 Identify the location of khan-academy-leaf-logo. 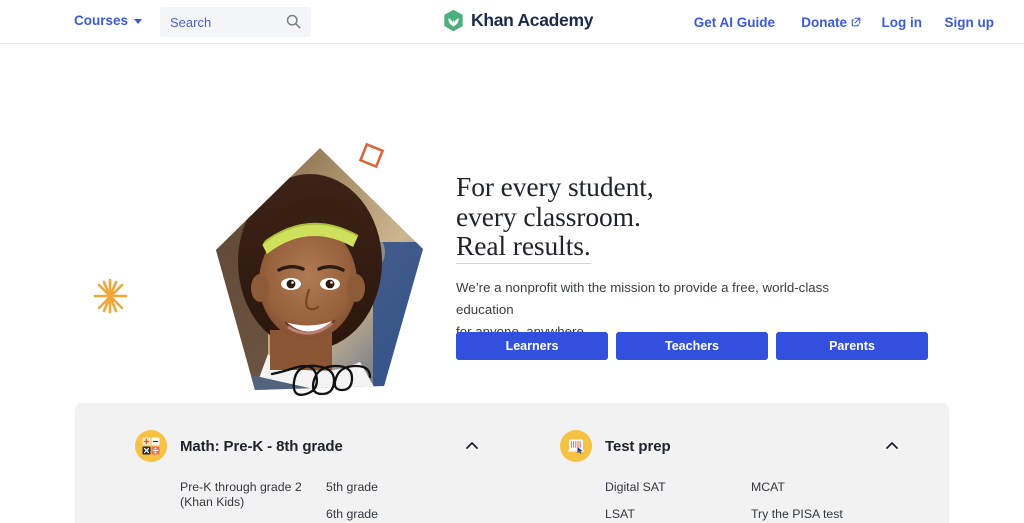
(453, 20).